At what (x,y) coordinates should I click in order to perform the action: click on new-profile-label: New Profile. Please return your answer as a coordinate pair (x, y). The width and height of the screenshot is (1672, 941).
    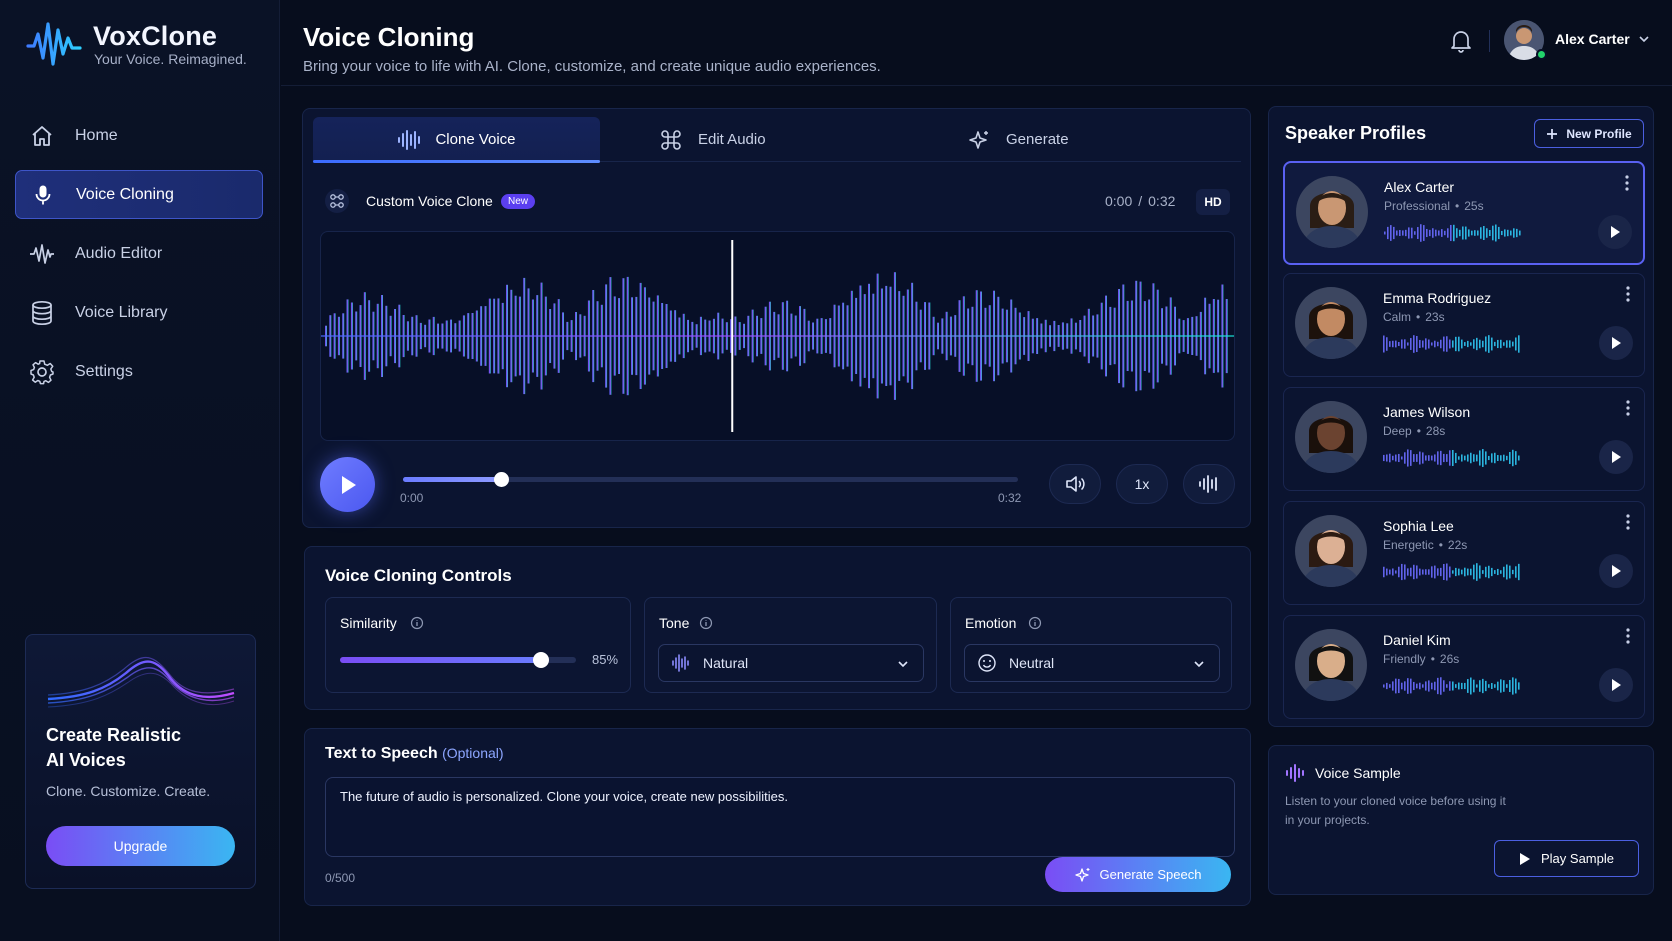
    Looking at the image, I should click on (1599, 133).